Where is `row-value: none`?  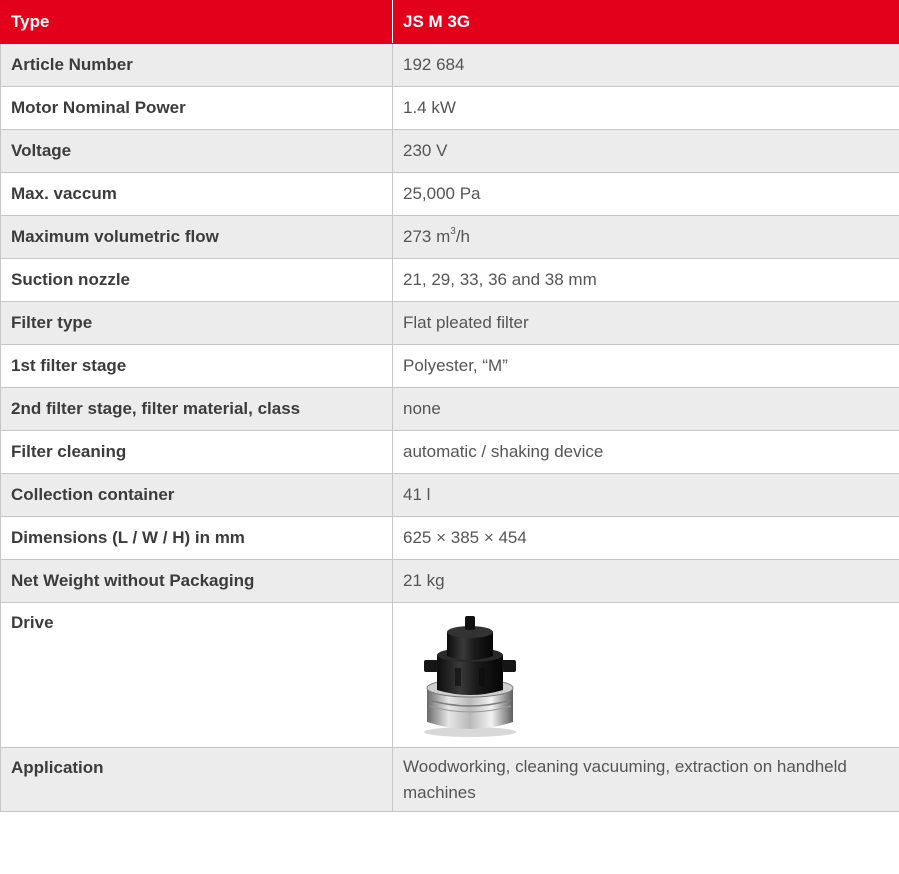 row-value: none is located at coordinates (645, 409).